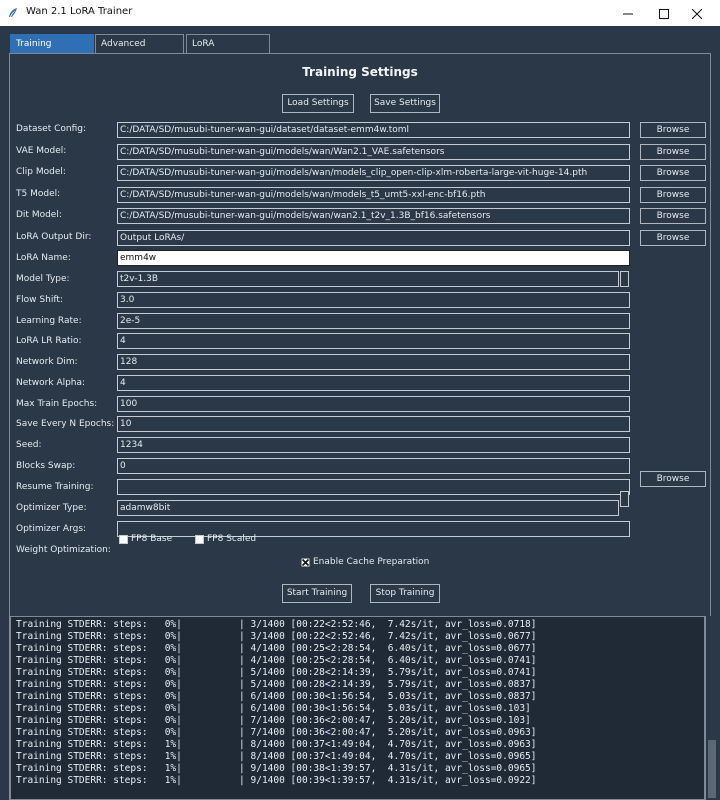  Describe the element at coordinates (63, 550) in the screenshot. I see `weight-optimization-label: Weight Optimization:` at that location.